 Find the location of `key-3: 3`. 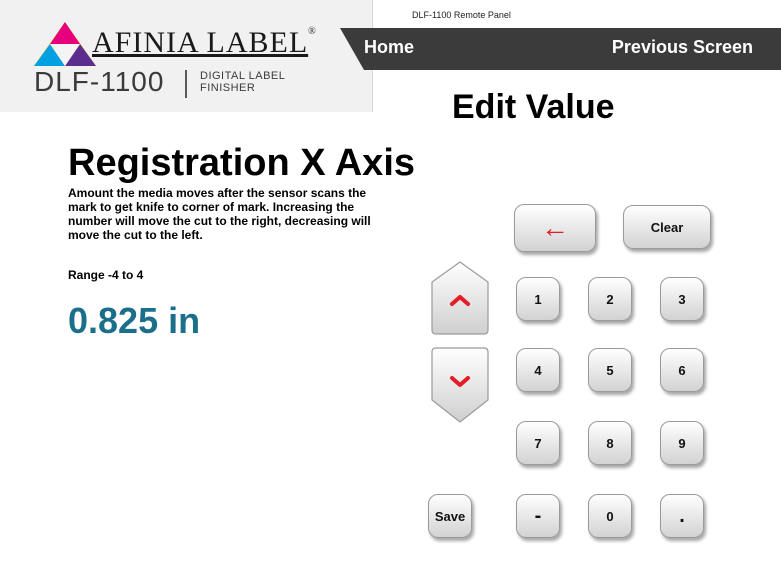

key-3: 3 is located at coordinates (682, 299).